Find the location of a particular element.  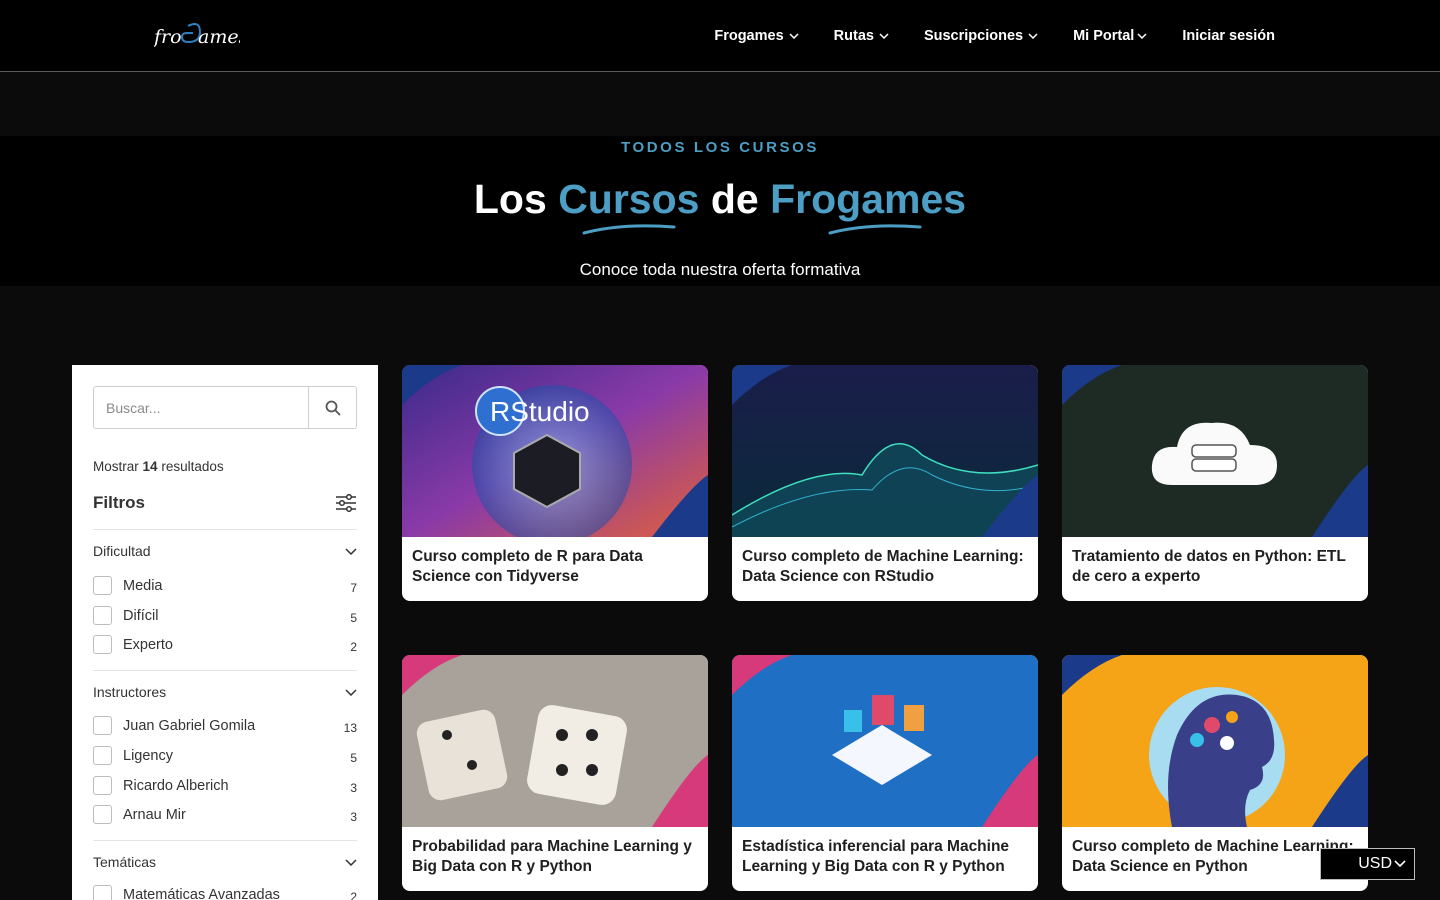

title-part-2: de is located at coordinates (734, 199).